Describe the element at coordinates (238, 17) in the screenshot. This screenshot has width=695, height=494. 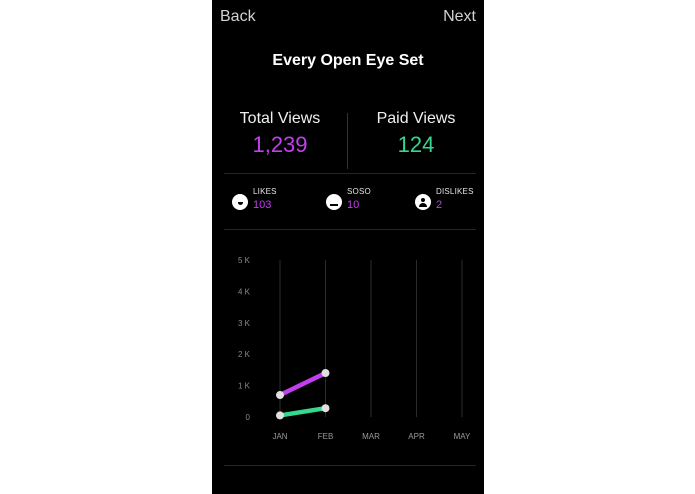
I see `back-button: Back` at that location.